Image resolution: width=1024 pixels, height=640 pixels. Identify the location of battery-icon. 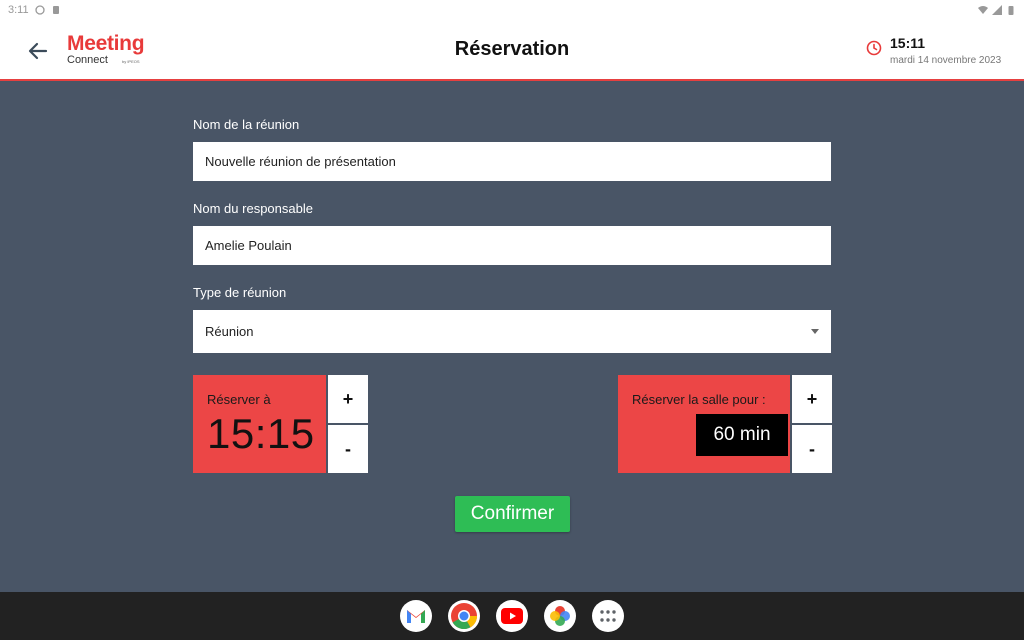
(1011, 10).